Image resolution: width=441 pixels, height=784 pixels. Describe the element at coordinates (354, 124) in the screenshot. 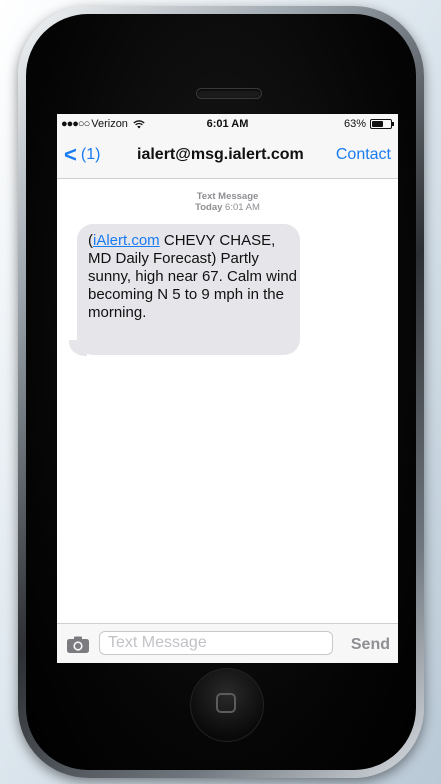

I see `battery-percent: 63%` at that location.